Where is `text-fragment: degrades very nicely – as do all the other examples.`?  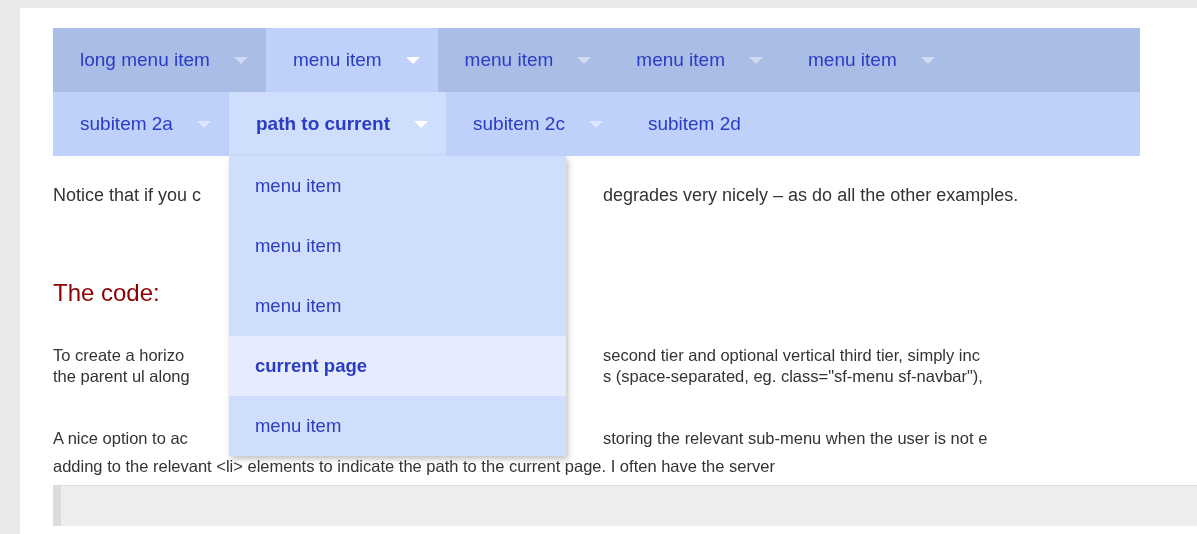
text-fragment: degrades very nicely – as do all the other examples. is located at coordinates (811, 196).